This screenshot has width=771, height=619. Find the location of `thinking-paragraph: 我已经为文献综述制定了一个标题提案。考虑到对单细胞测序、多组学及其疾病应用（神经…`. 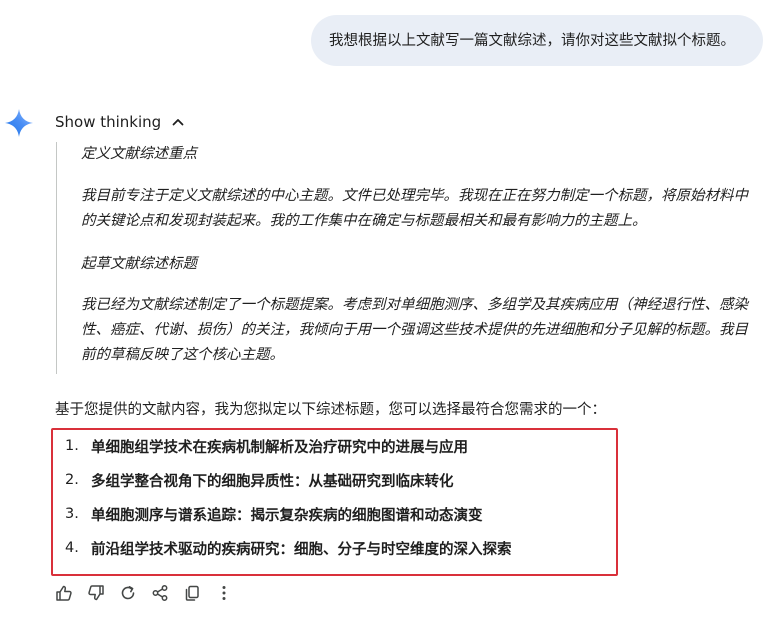

thinking-paragraph: 我已经为文献综述制定了一个标题提案。考虑到对单细胞测序、多组学及其疾病应用（神经… is located at coordinates (414, 330).